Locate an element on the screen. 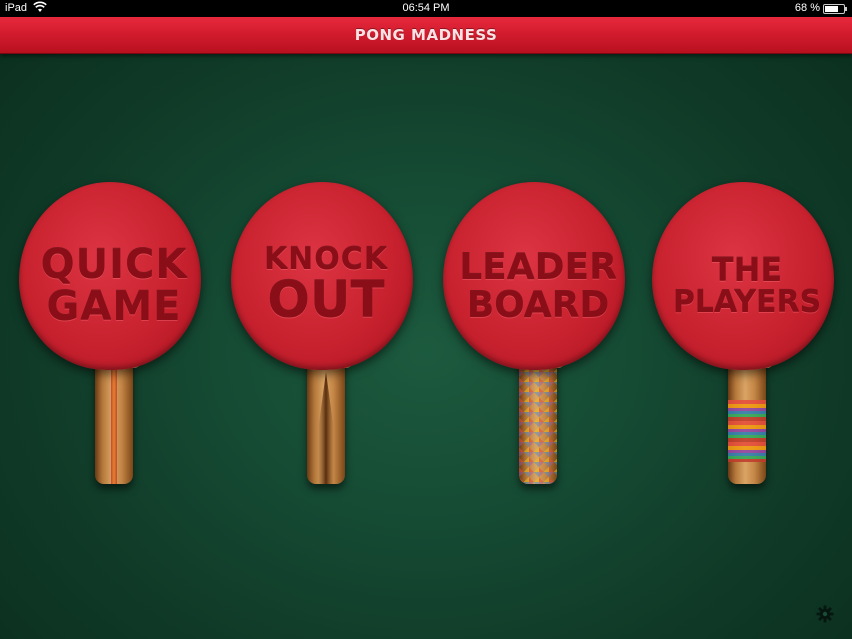  status-bar: iPad 06:54 PM 68 % is located at coordinates (426, 8).